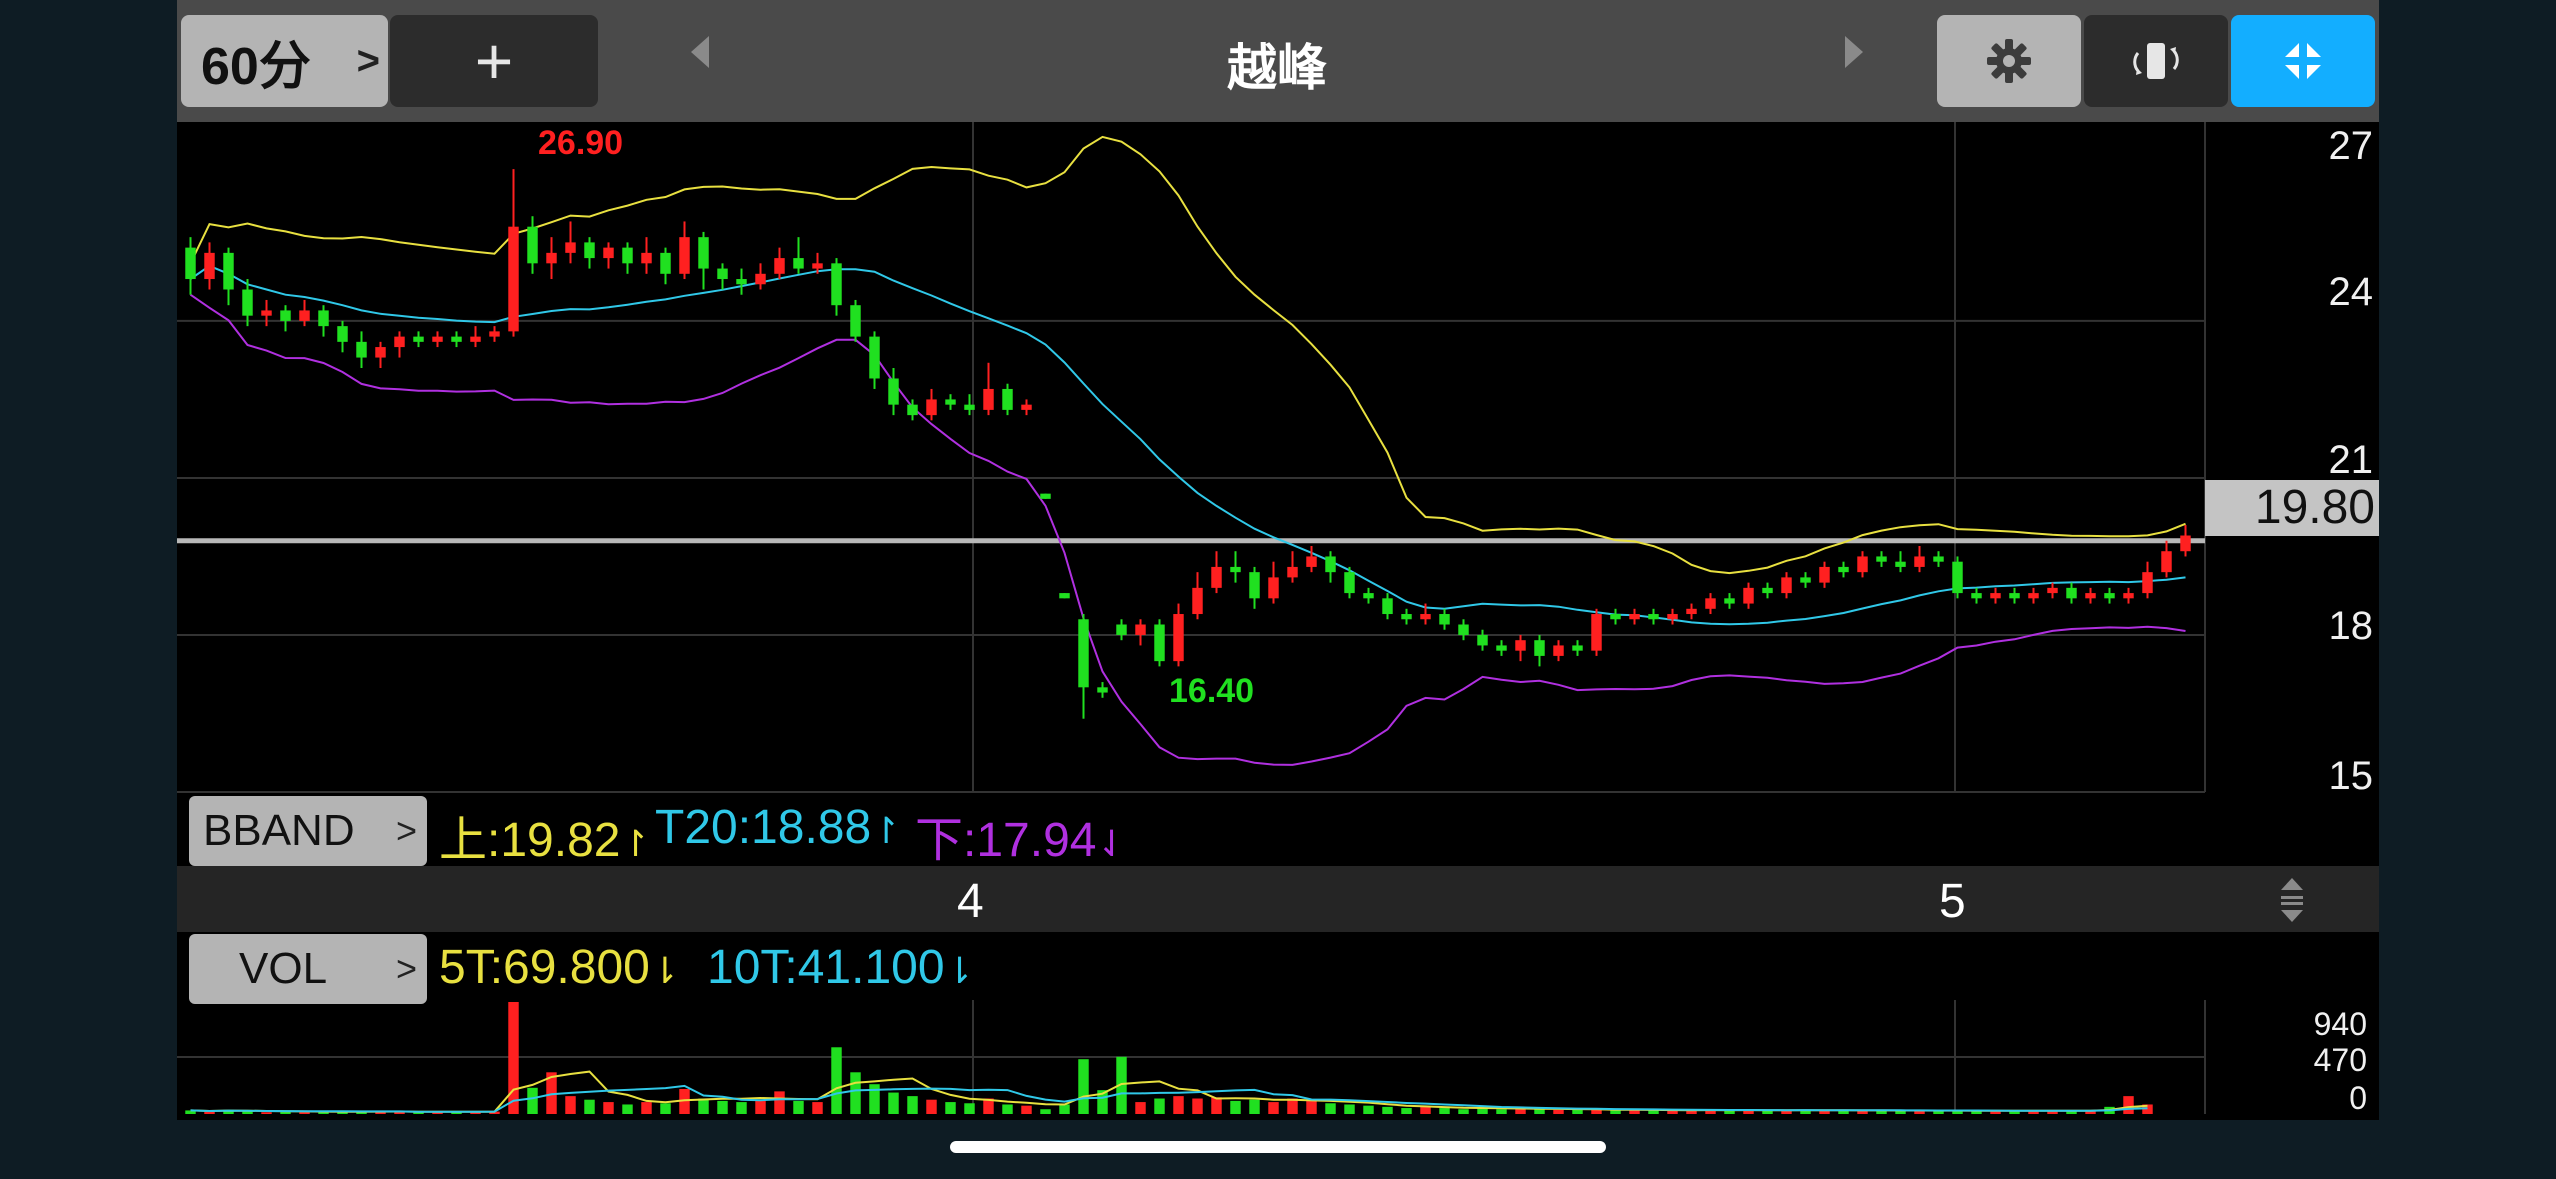 This screenshot has height=1179, width=2556. I want to click on home-indicator, so click(1278, 1147).